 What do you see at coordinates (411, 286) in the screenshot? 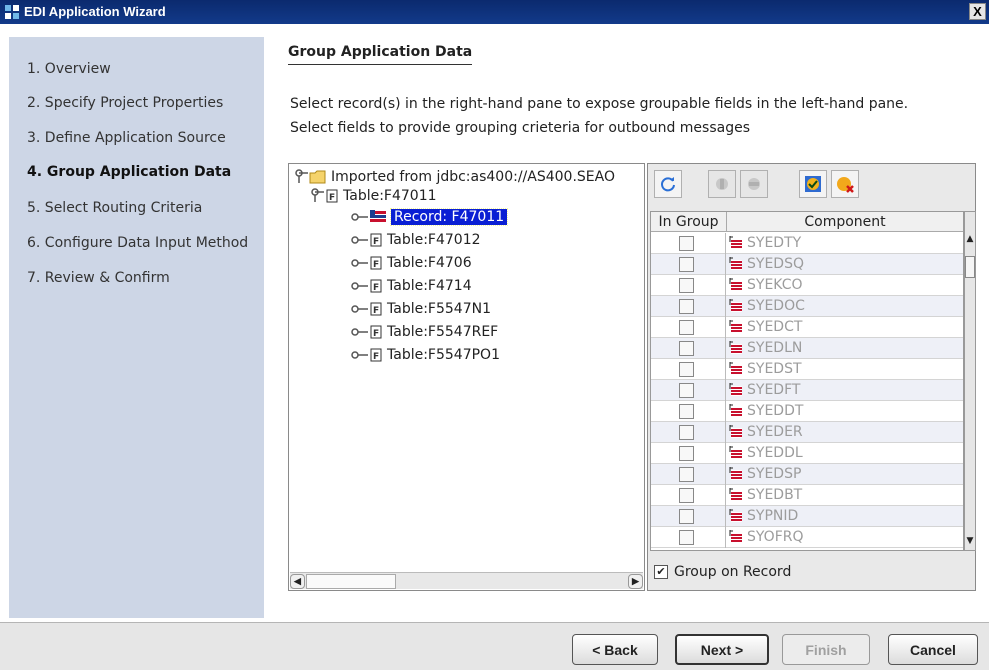
I see `tree-node-table: F Table:F4714` at bounding box center [411, 286].